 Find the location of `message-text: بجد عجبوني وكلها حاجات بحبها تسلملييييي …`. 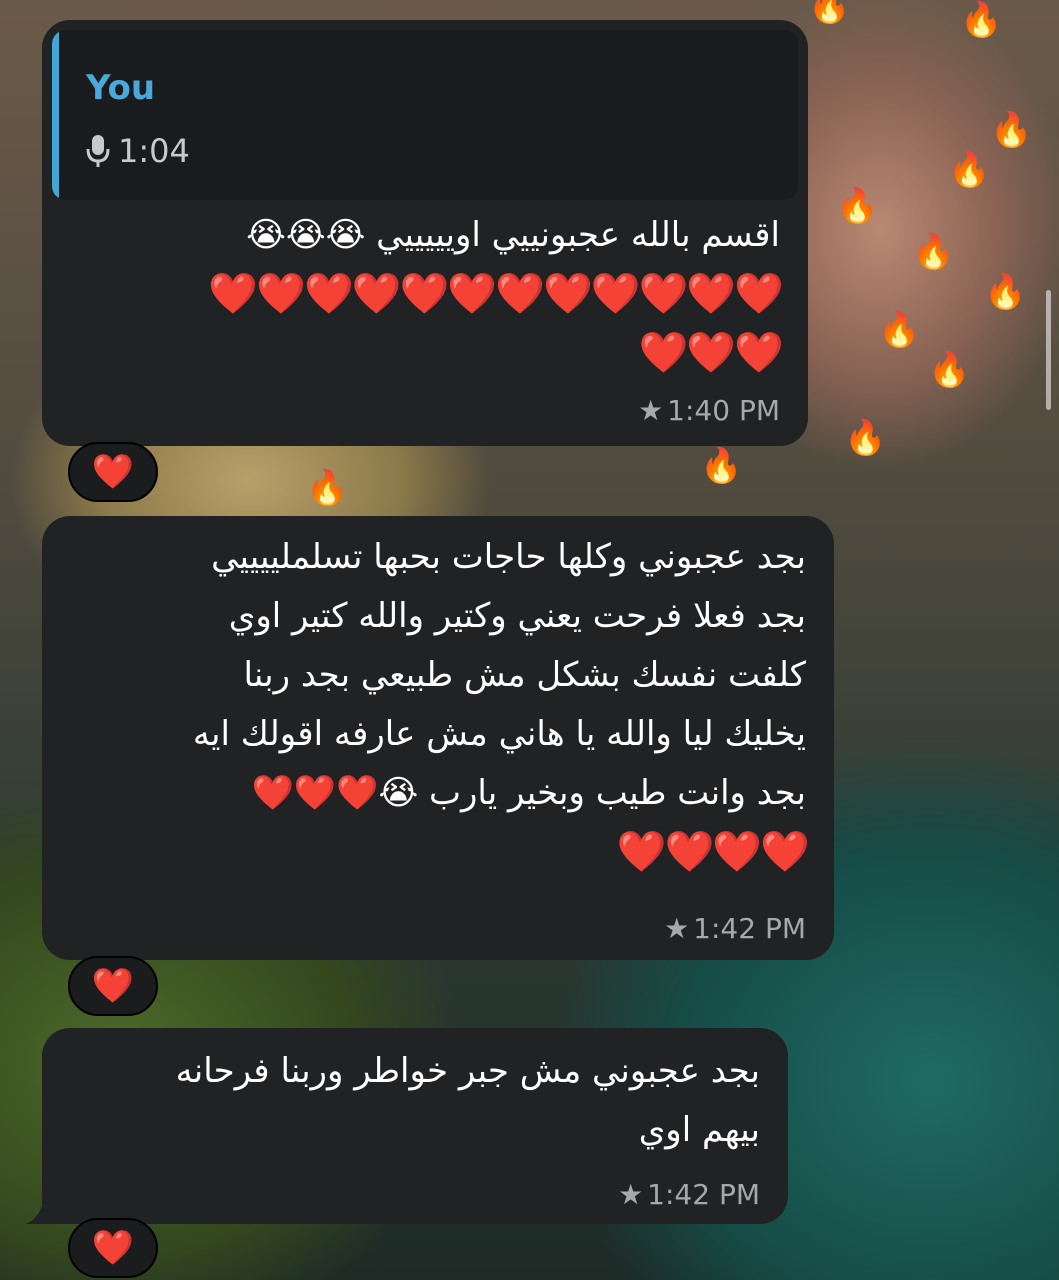

message-text: بجد عجبوني وكلها حاجات بحبها تسلملييييي … is located at coordinates (499, 675).